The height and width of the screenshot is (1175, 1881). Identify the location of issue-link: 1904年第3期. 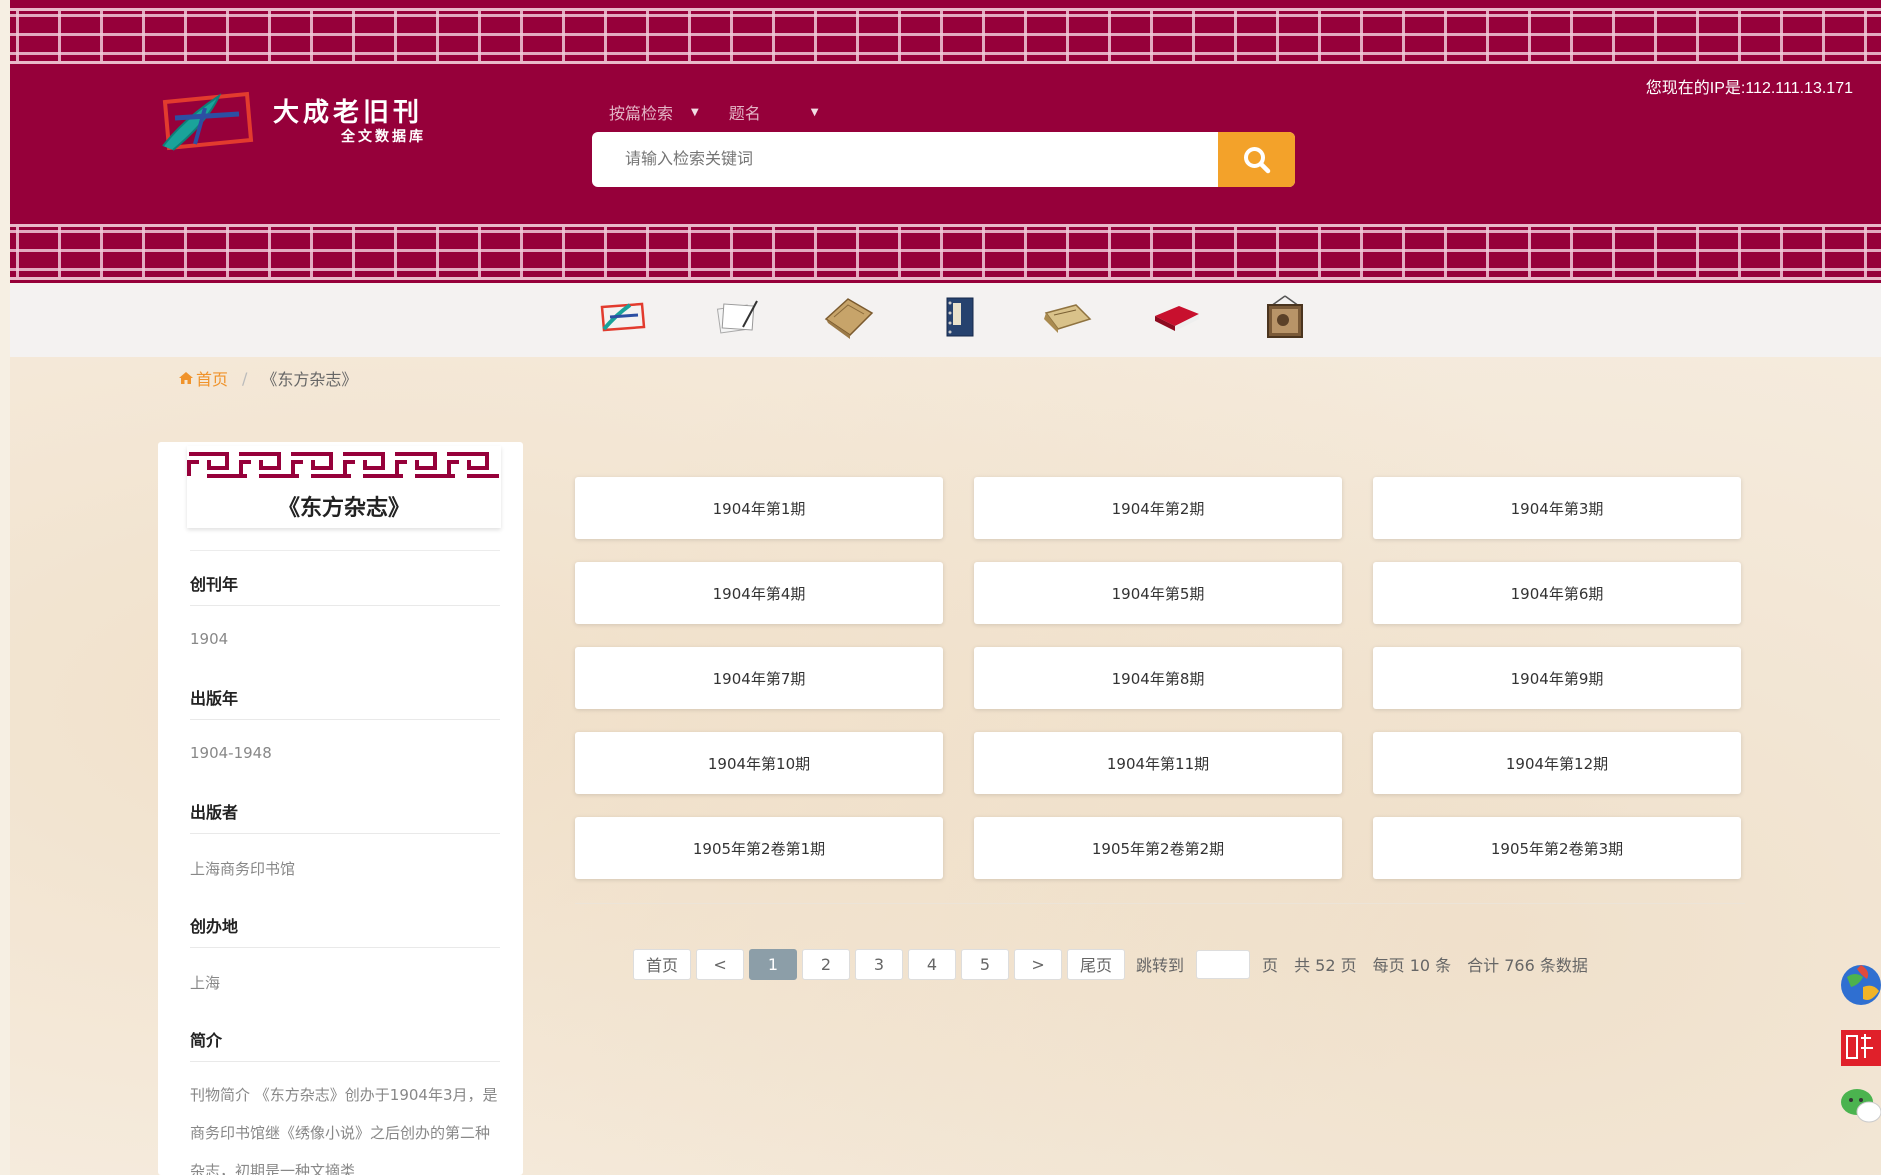
(1557, 508).